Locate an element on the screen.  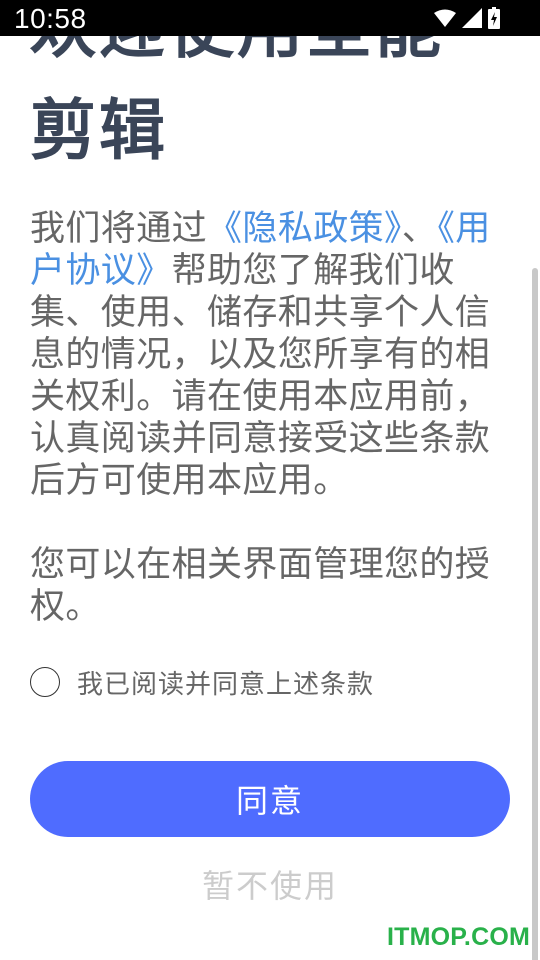
agree-radio-button is located at coordinates (45, 682).